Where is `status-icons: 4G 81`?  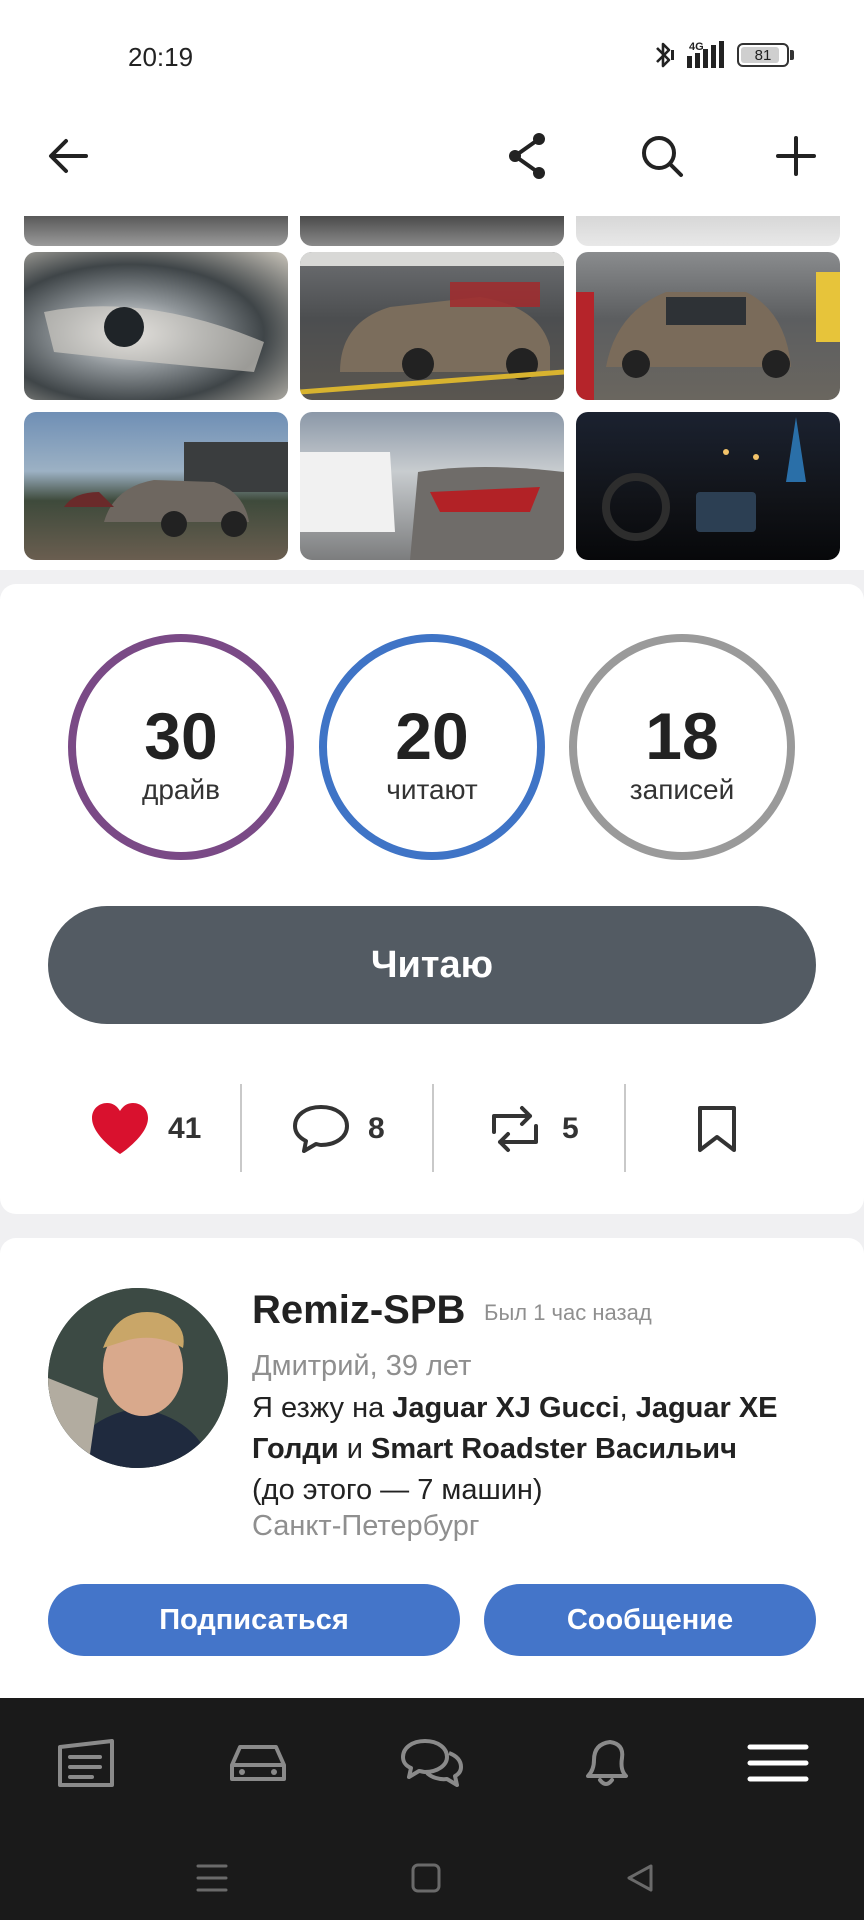
status-icons: 4G 81 is located at coordinates (723, 55).